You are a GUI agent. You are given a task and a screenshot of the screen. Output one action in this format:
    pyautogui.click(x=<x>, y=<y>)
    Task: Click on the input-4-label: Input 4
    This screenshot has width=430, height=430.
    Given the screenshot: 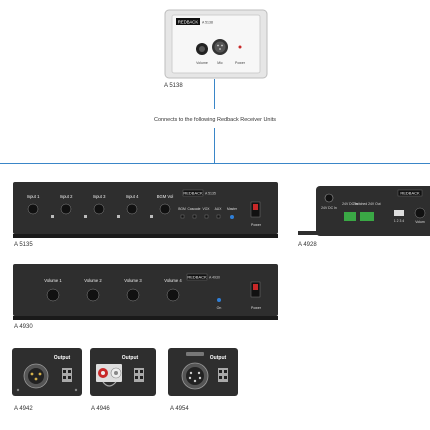 What is the action you would take?
    pyautogui.click(x=132, y=196)
    